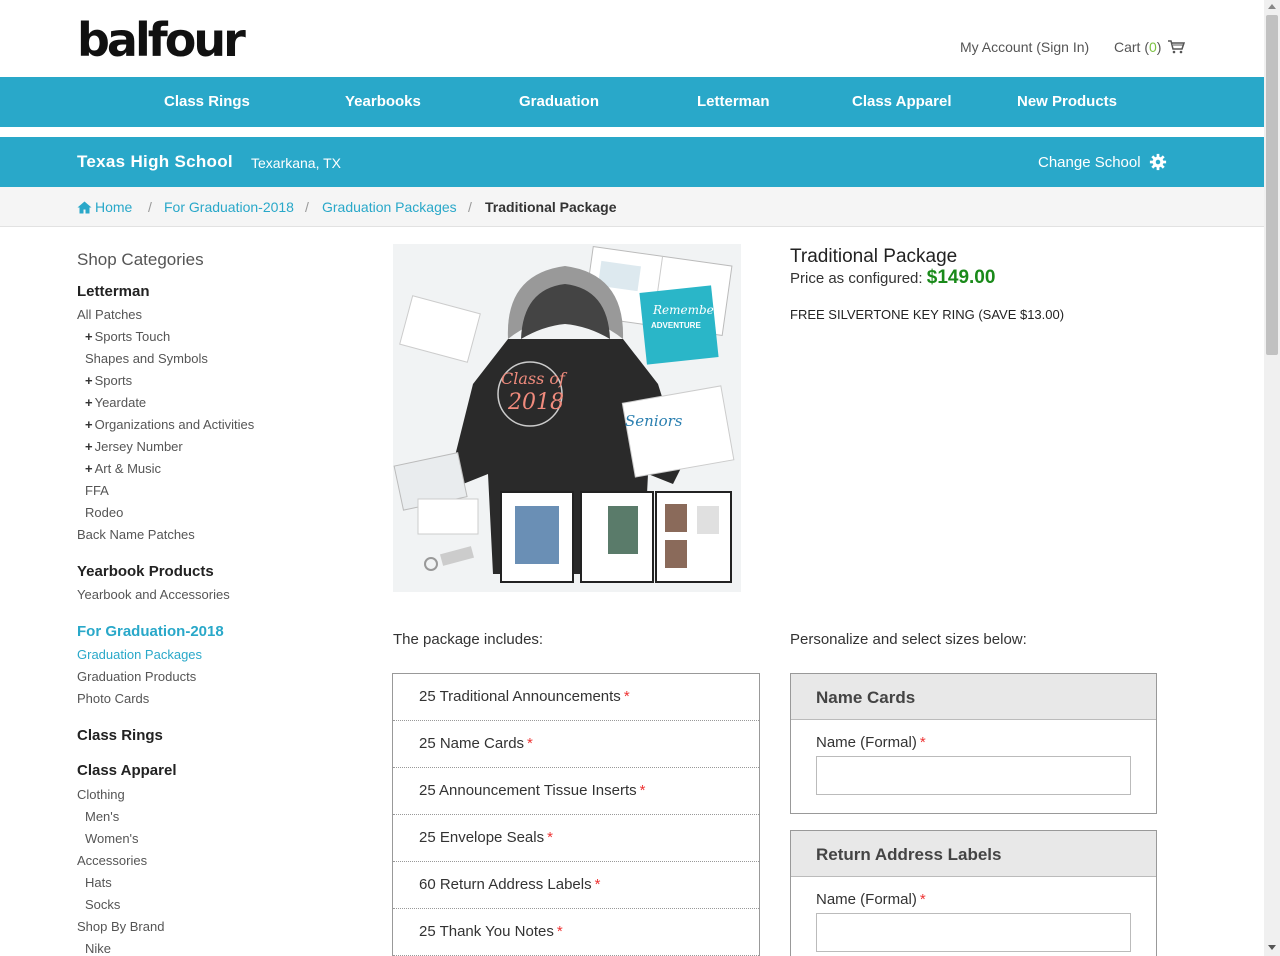 The image size is (1280, 956). Describe the element at coordinates (576, 744) in the screenshot. I see `package-item: 25 Name Cards *` at that location.